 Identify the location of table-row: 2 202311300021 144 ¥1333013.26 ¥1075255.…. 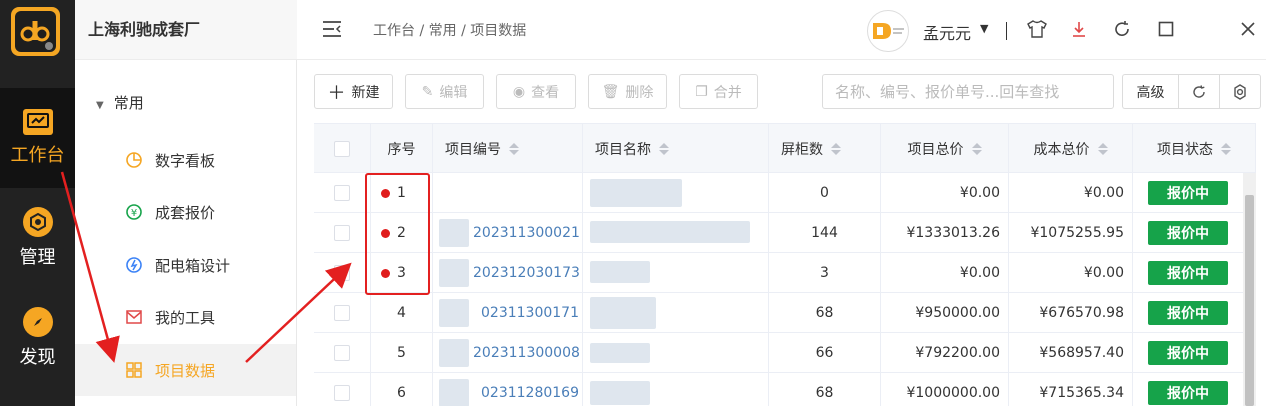
(785, 233).